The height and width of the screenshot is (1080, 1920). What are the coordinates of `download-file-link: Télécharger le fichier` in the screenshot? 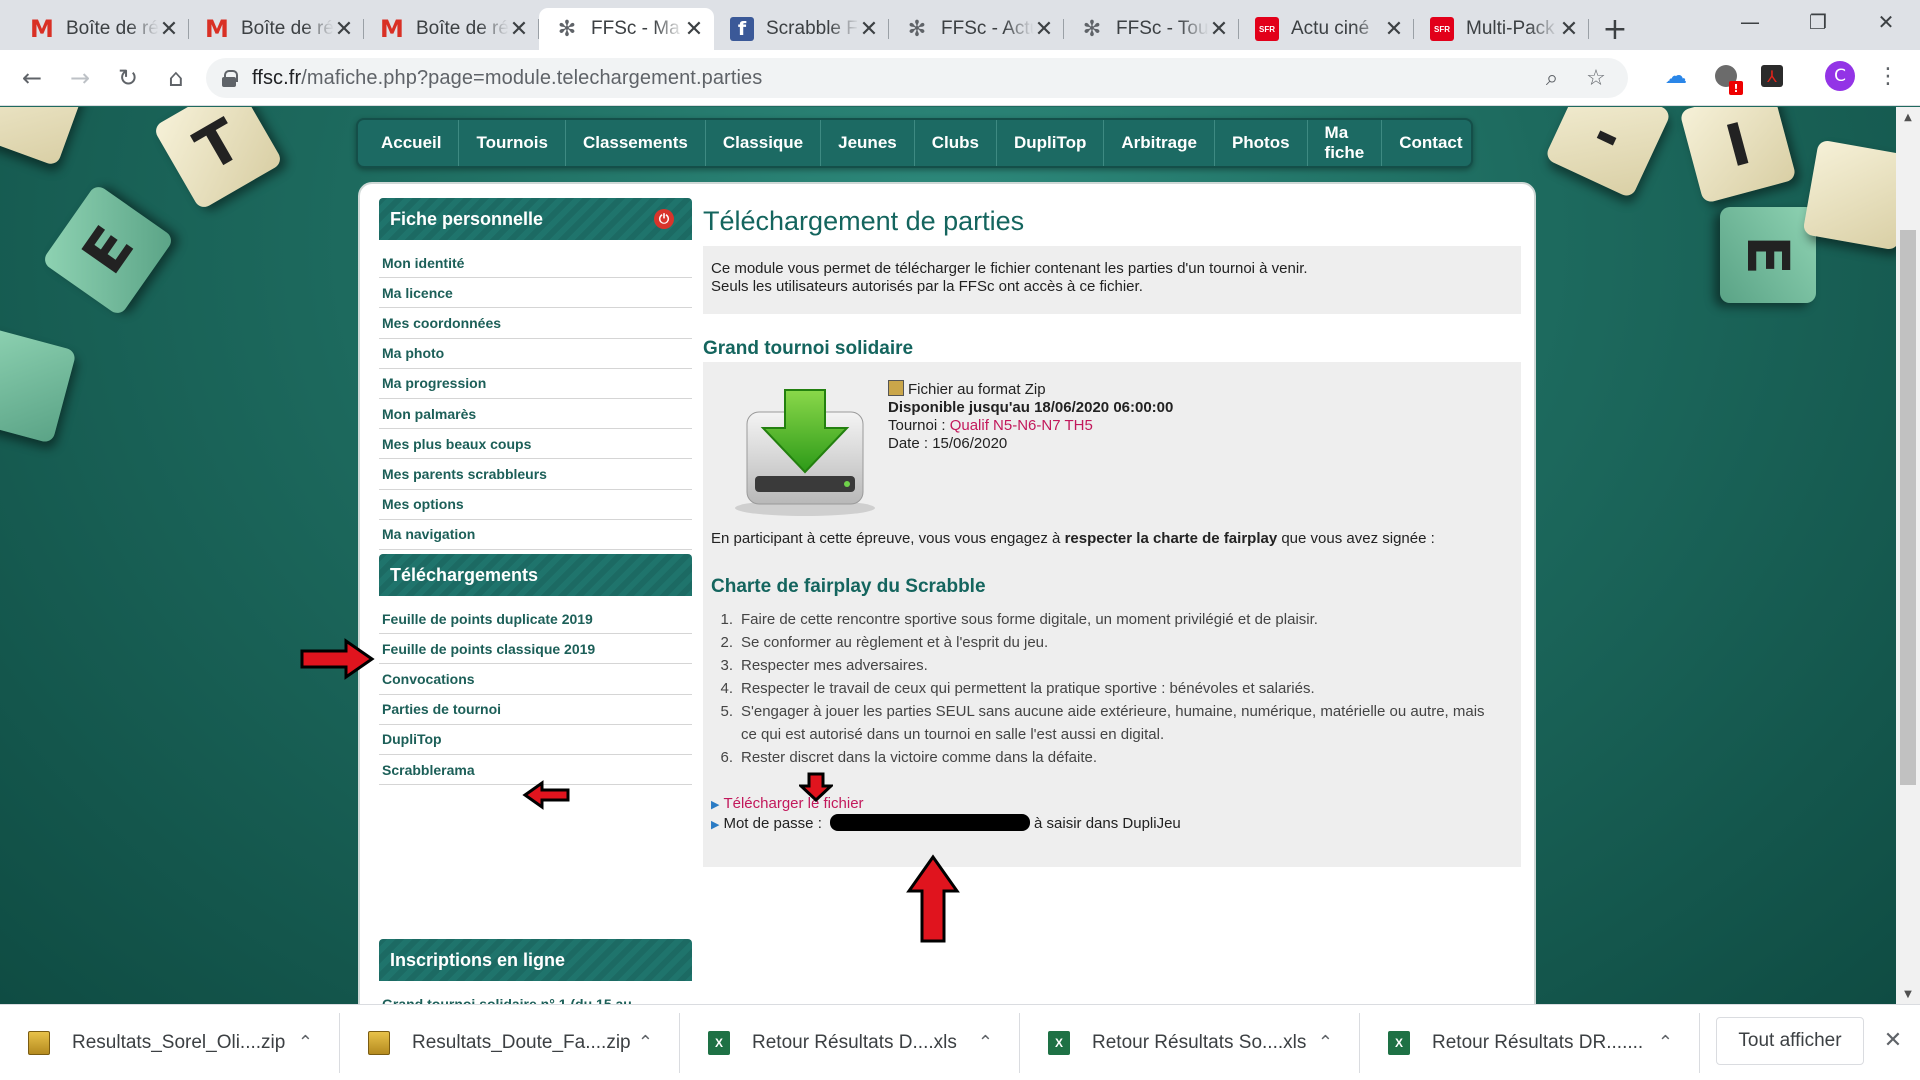 It's located at (793, 803).